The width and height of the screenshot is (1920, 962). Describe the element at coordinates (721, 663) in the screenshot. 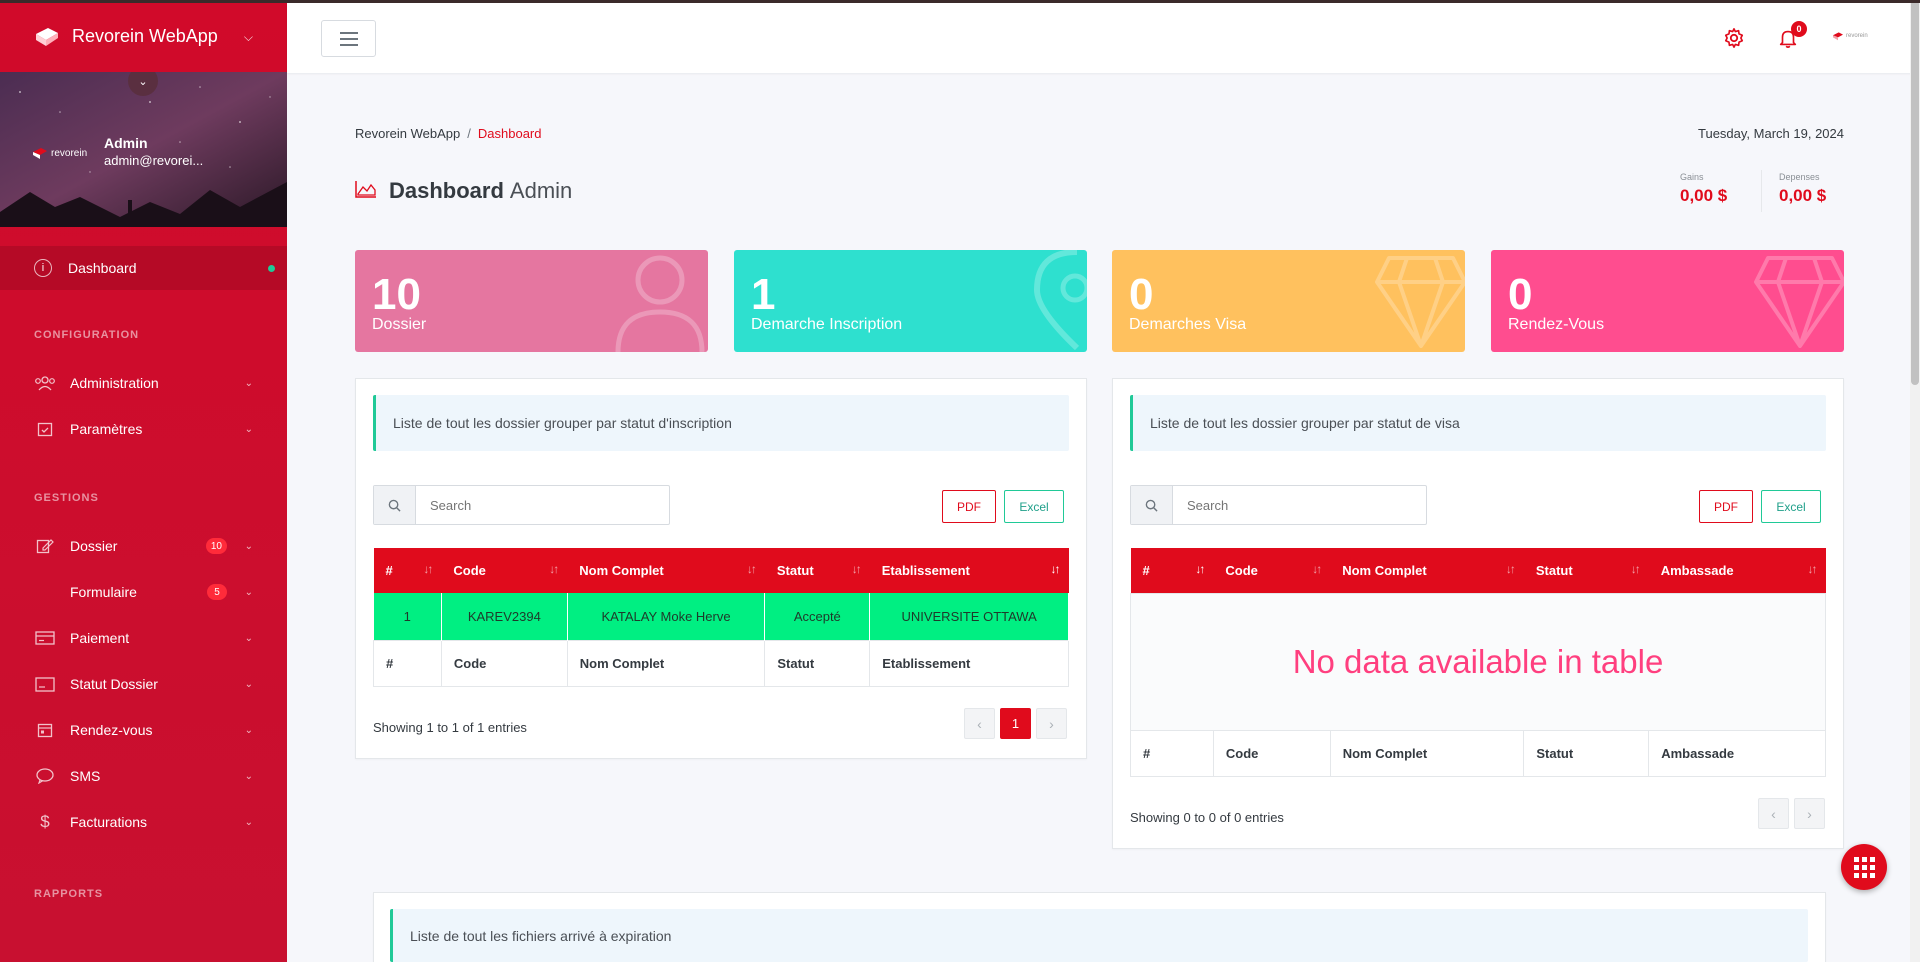

I see `table-footer-row: # Code Nom Complet Statut Etablissement` at that location.